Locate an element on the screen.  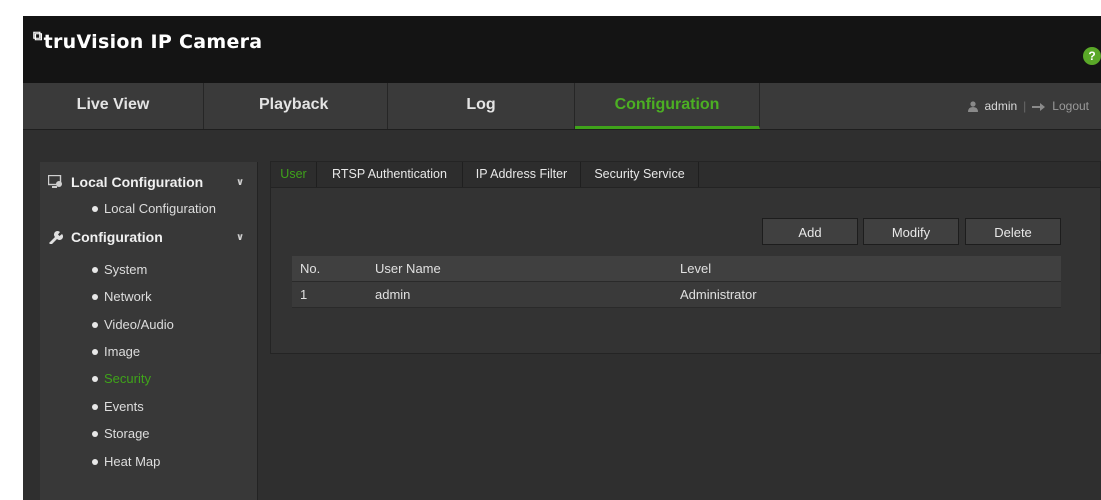
cell-no: 1 is located at coordinates (304, 294).